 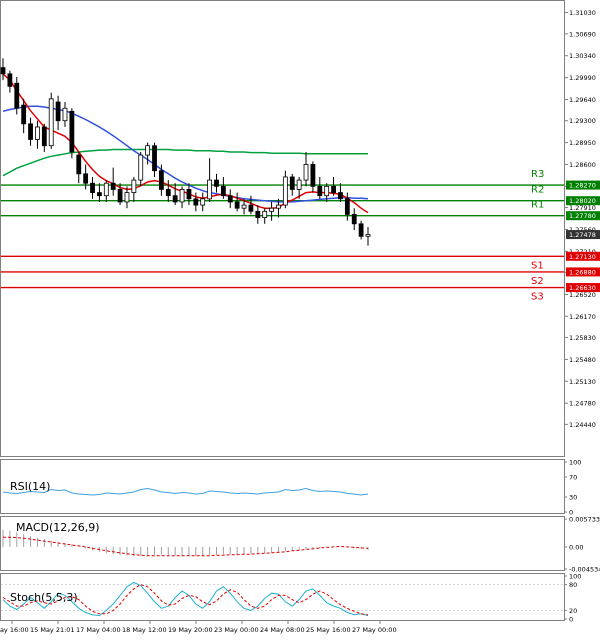 What do you see at coordinates (374, 630) in the screenshot?
I see `x-tick-label: 27 May 00:00` at bounding box center [374, 630].